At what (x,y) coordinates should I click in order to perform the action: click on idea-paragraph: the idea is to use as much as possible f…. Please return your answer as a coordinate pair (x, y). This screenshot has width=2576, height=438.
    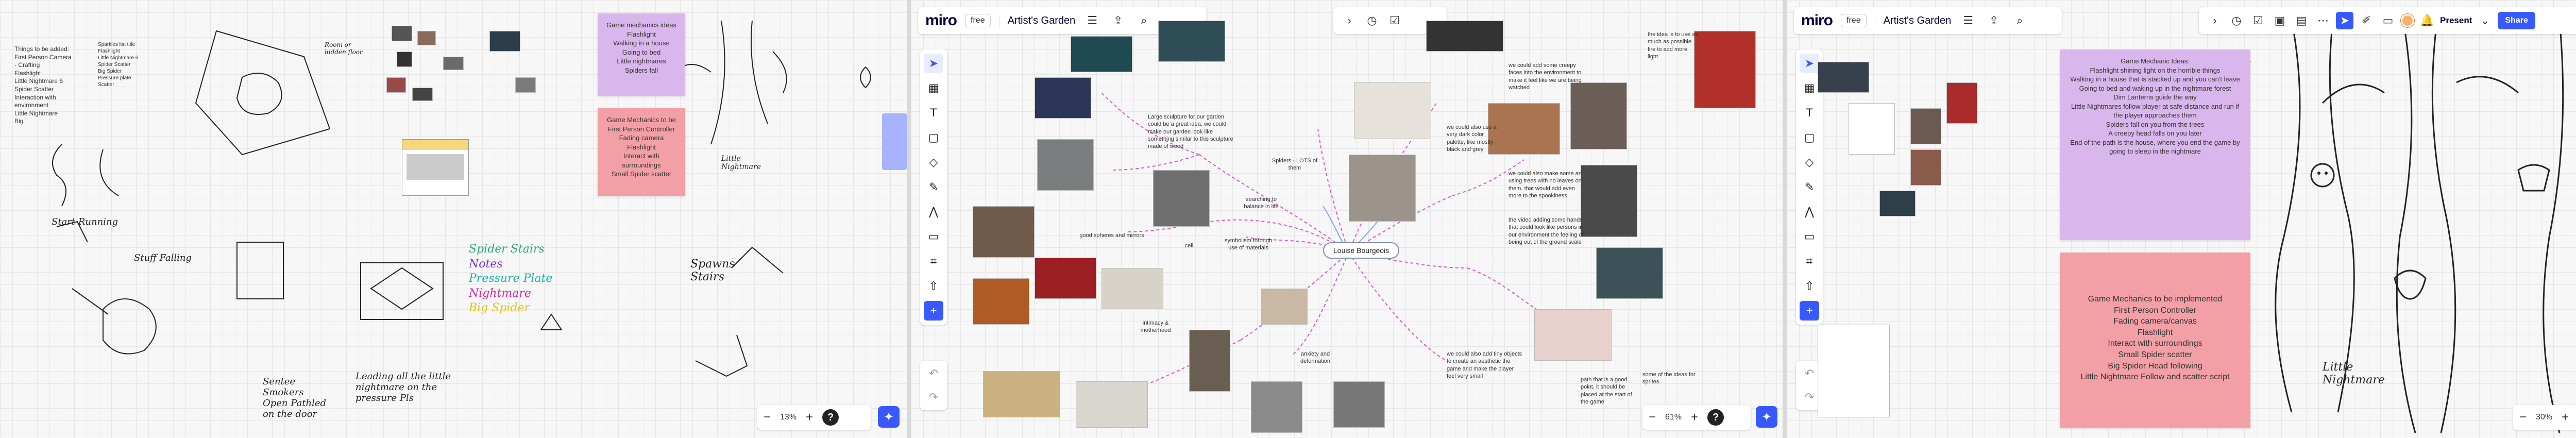
    Looking at the image, I should click on (1673, 45).